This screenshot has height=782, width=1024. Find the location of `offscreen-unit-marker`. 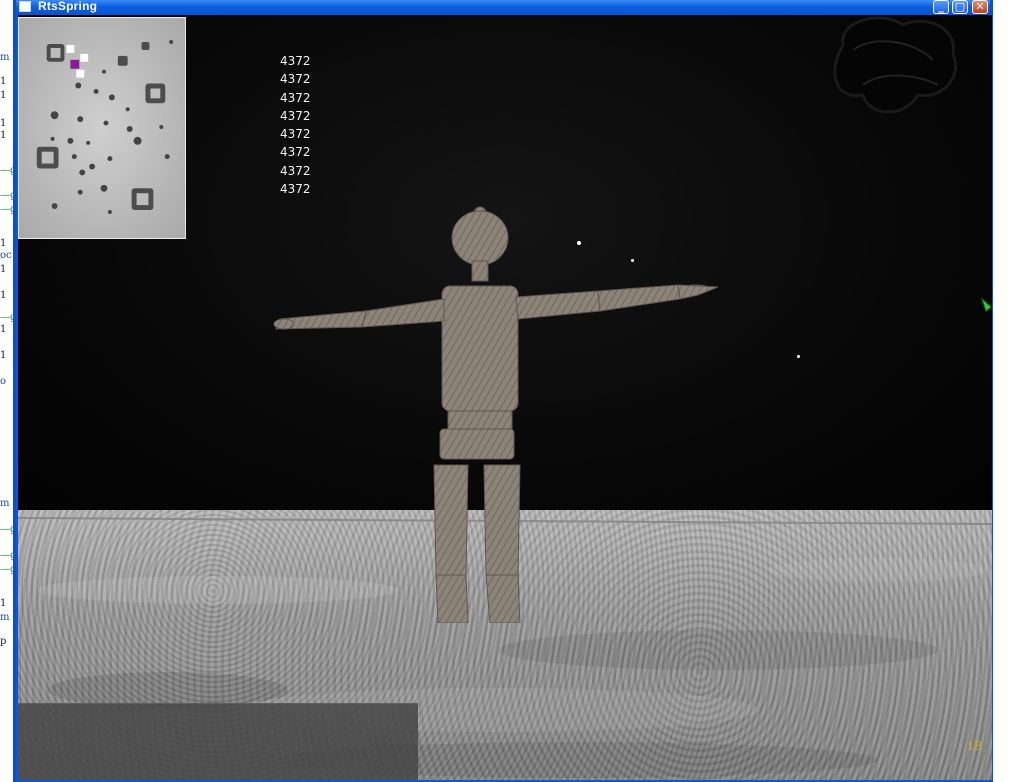

offscreen-unit-marker is located at coordinates (986, 306).